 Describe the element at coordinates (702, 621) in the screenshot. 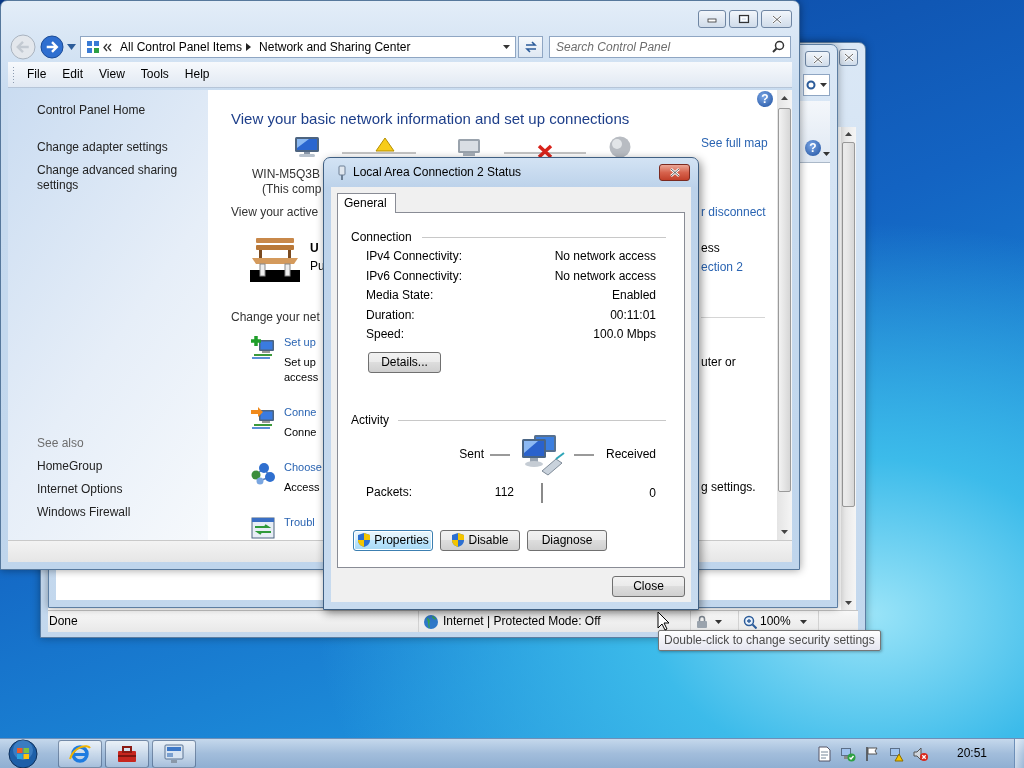

I see `padlock-icon` at that location.